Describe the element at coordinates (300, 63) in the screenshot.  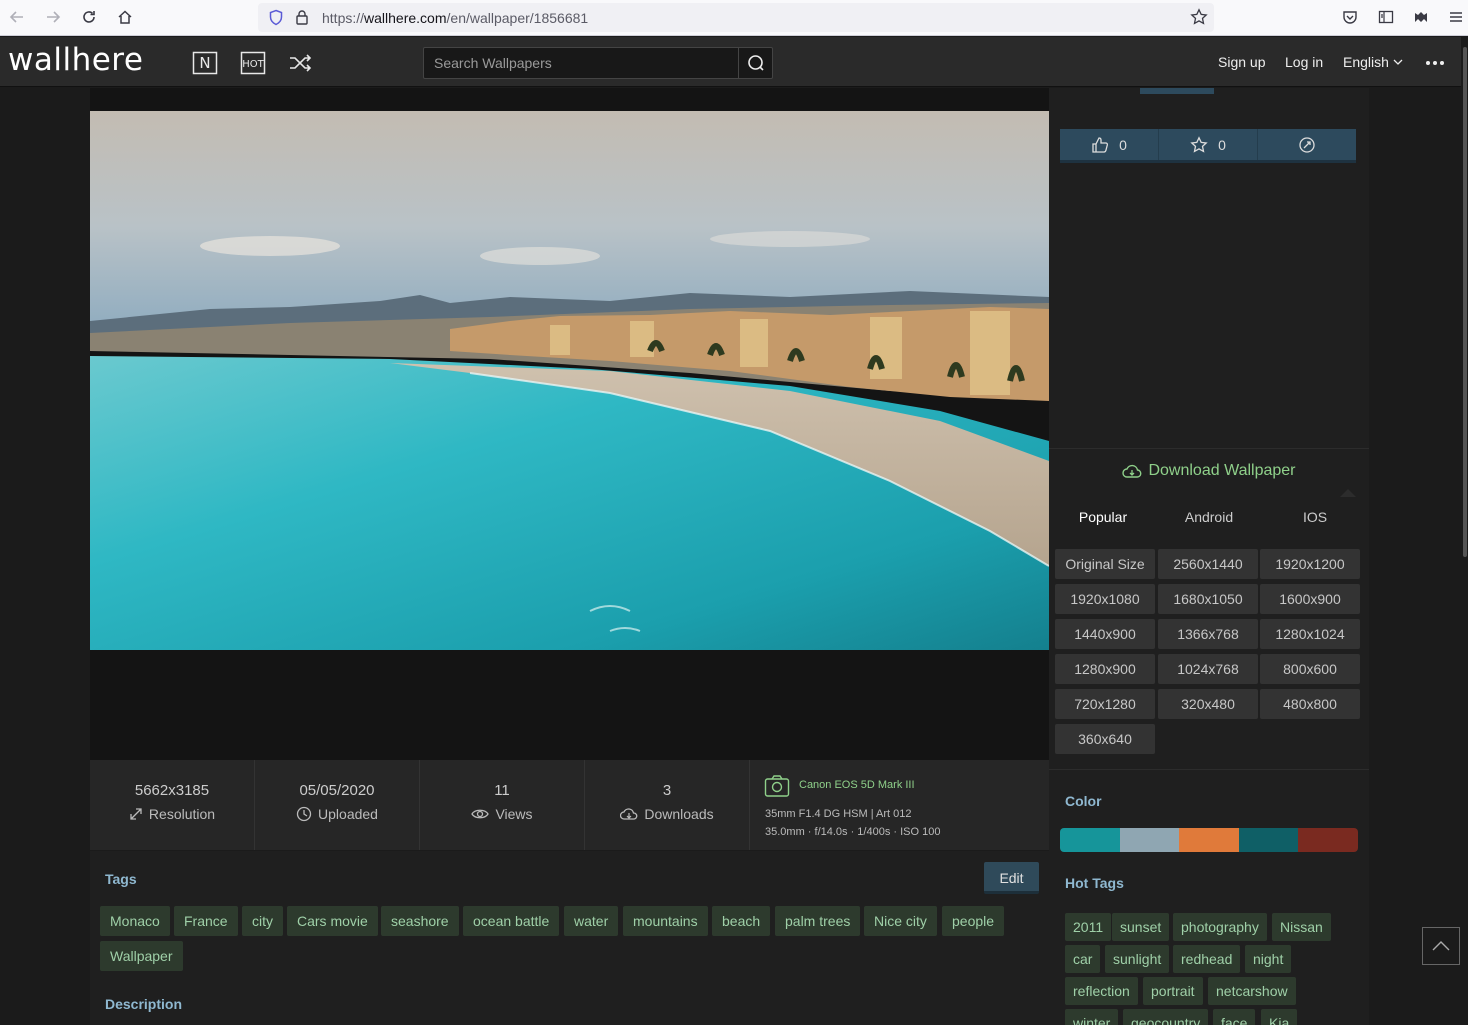
I see `shuffle-icon` at that location.